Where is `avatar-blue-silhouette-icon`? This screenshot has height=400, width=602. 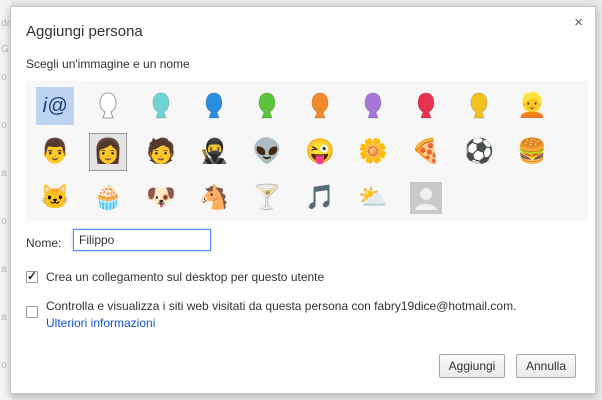
avatar-blue-silhouette-icon is located at coordinates (214, 106).